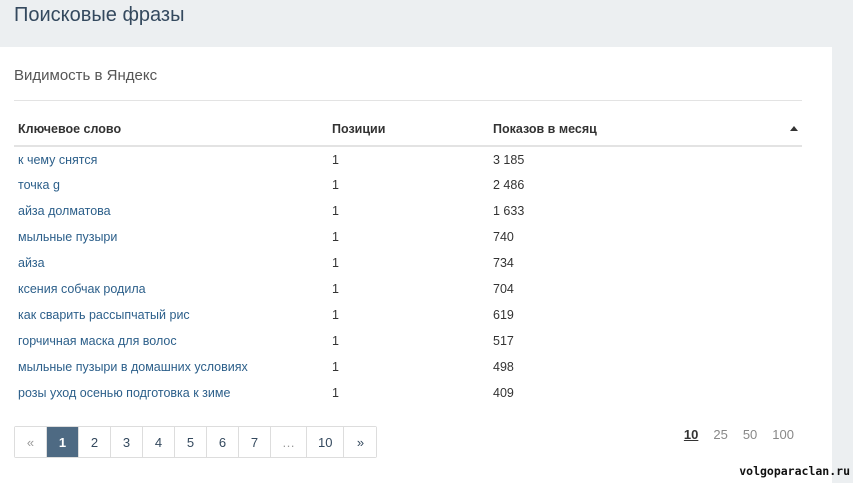 This screenshot has height=483, width=853. Describe the element at coordinates (31, 442) in the screenshot. I see `pagination-prev-button: «` at that location.